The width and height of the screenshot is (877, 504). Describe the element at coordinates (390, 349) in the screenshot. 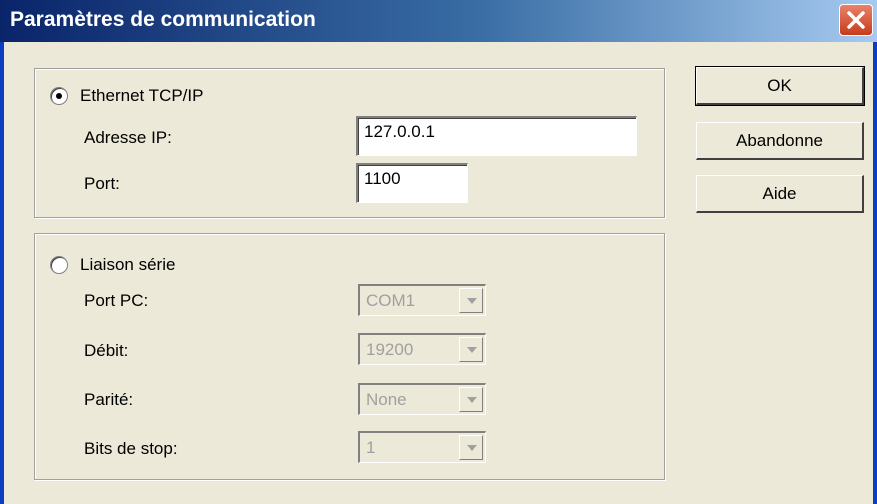

I see `baud-rate-value: 19200` at that location.